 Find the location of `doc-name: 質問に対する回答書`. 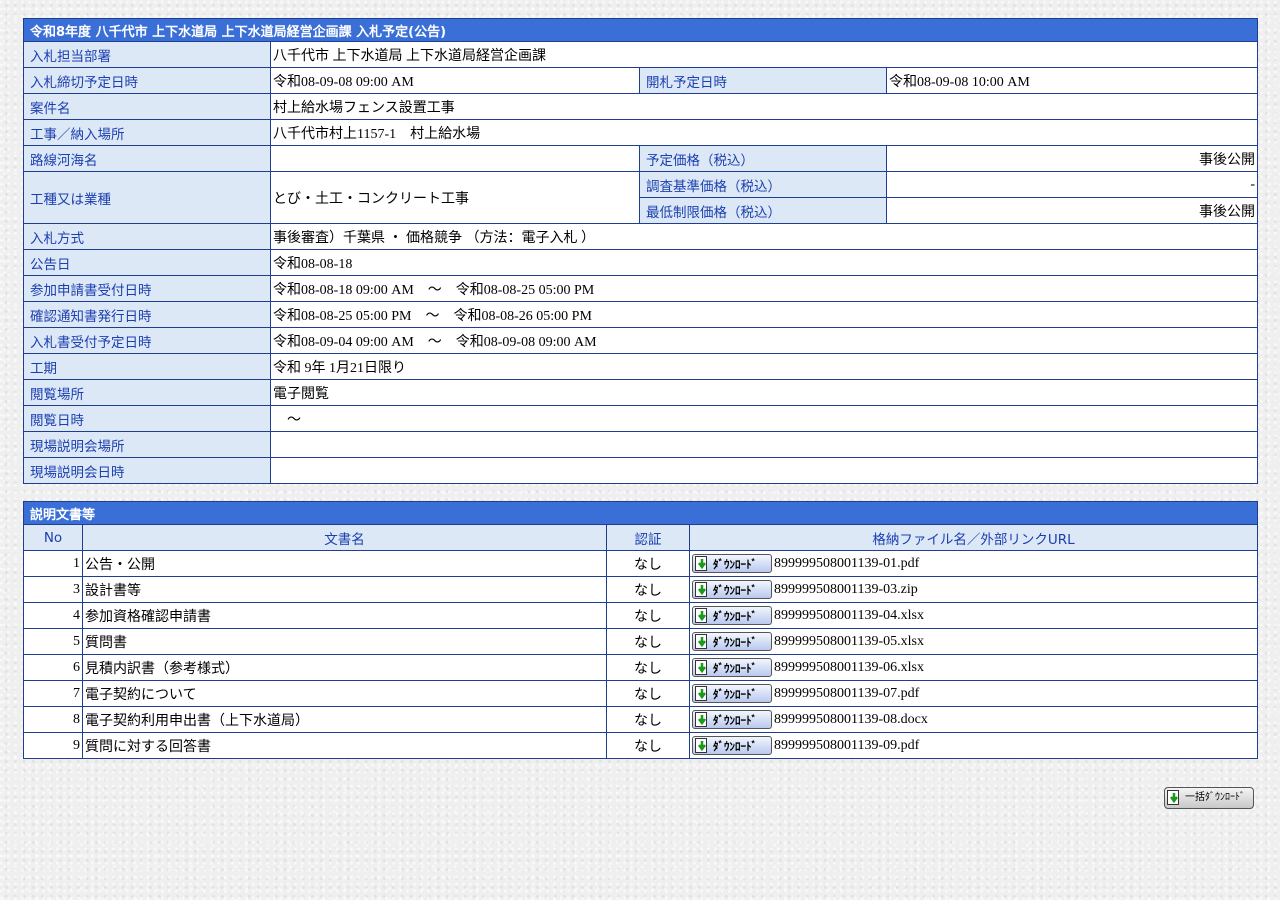

doc-name: 質問に対する回答書 is located at coordinates (344, 745).